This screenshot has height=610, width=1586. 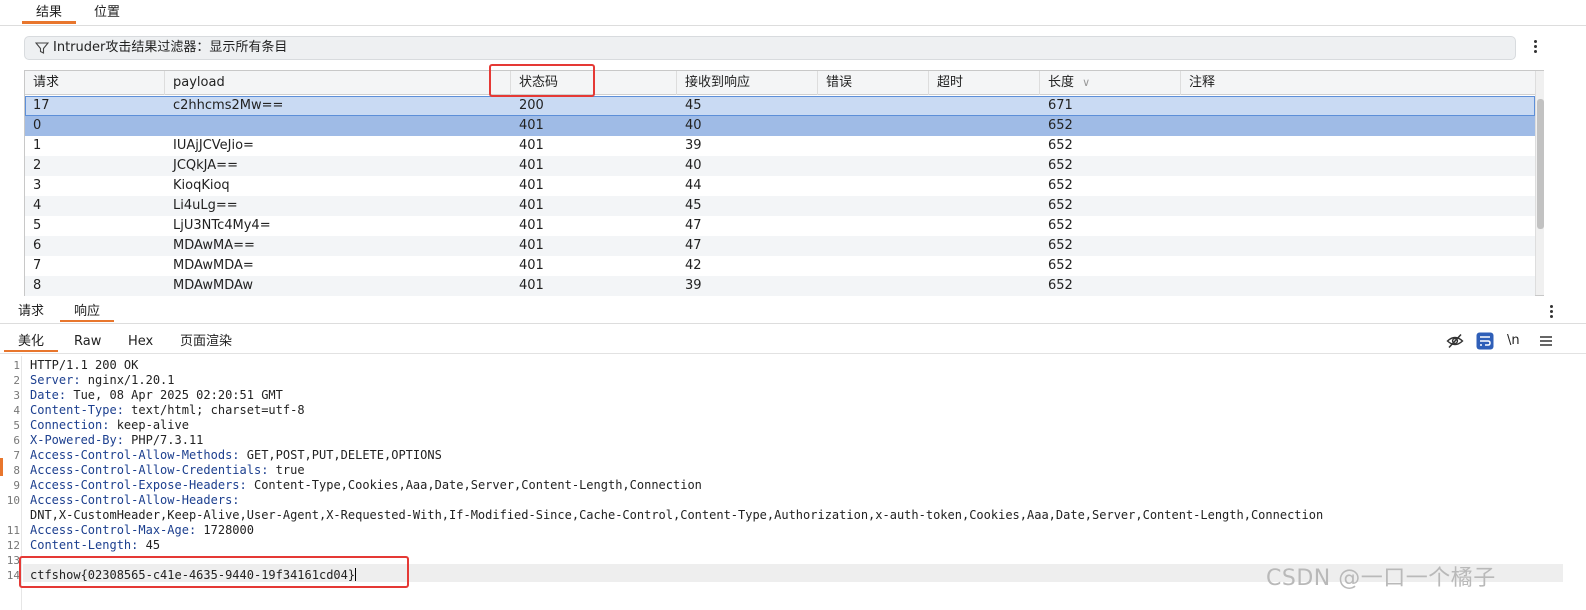 What do you see at coordinates (780, 266) in the screenshot?
I see `table-row: 7 MDAwMDA= 401 42 652` at bounding box center [780, 266].